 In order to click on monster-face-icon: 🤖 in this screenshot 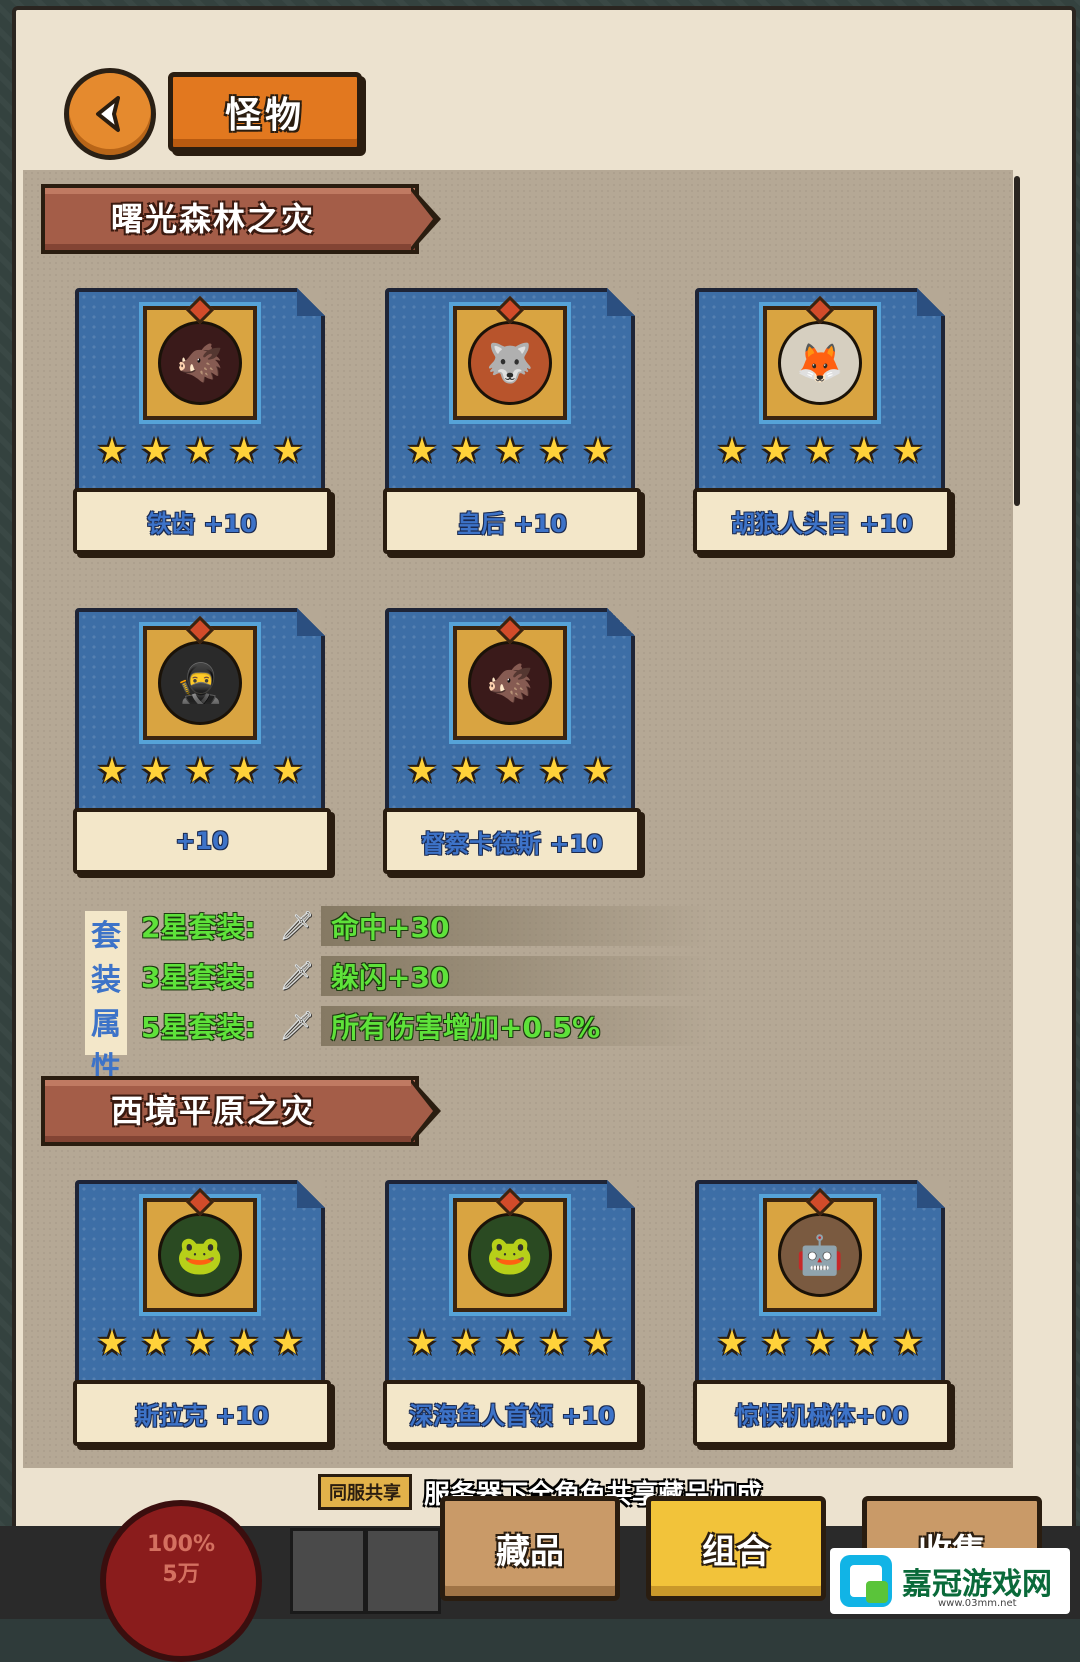, I will do `click(820, 1255)`.